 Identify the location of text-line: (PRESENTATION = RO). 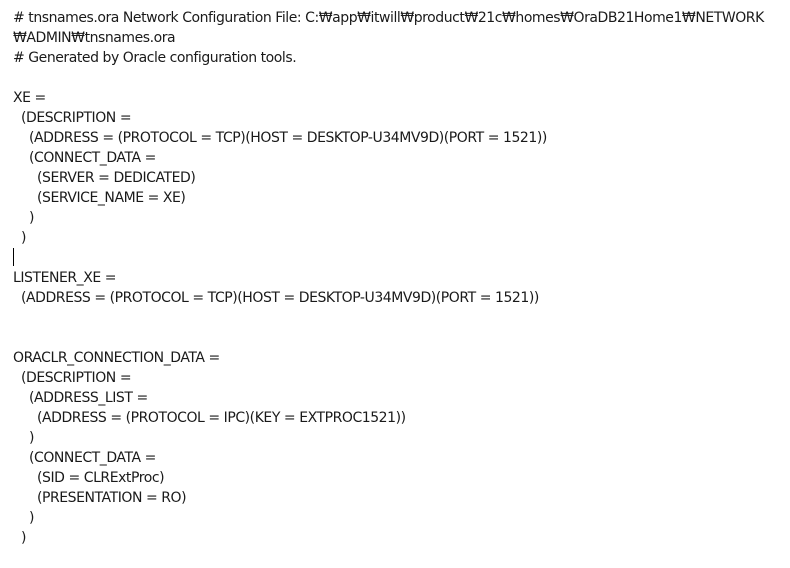
(100, 498).